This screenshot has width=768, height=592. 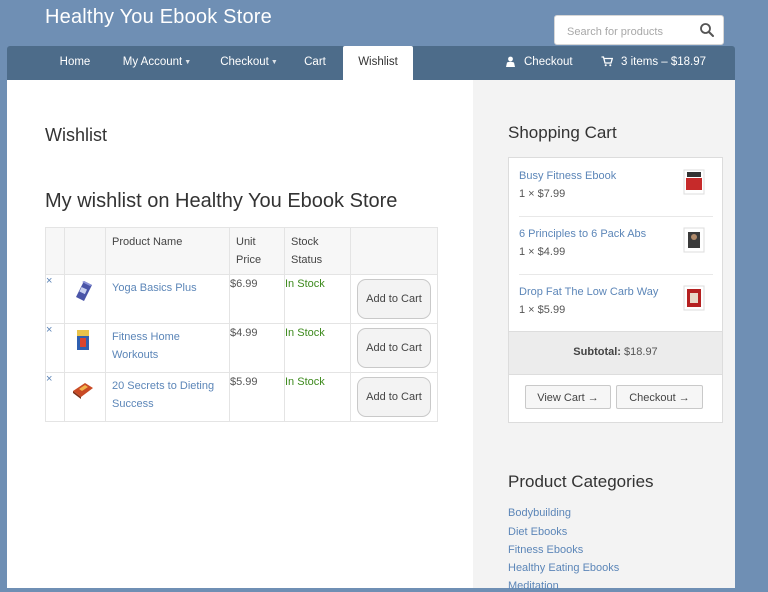 I want to click on subtotal-label: Subtotal:, so click(x=597, y=352).